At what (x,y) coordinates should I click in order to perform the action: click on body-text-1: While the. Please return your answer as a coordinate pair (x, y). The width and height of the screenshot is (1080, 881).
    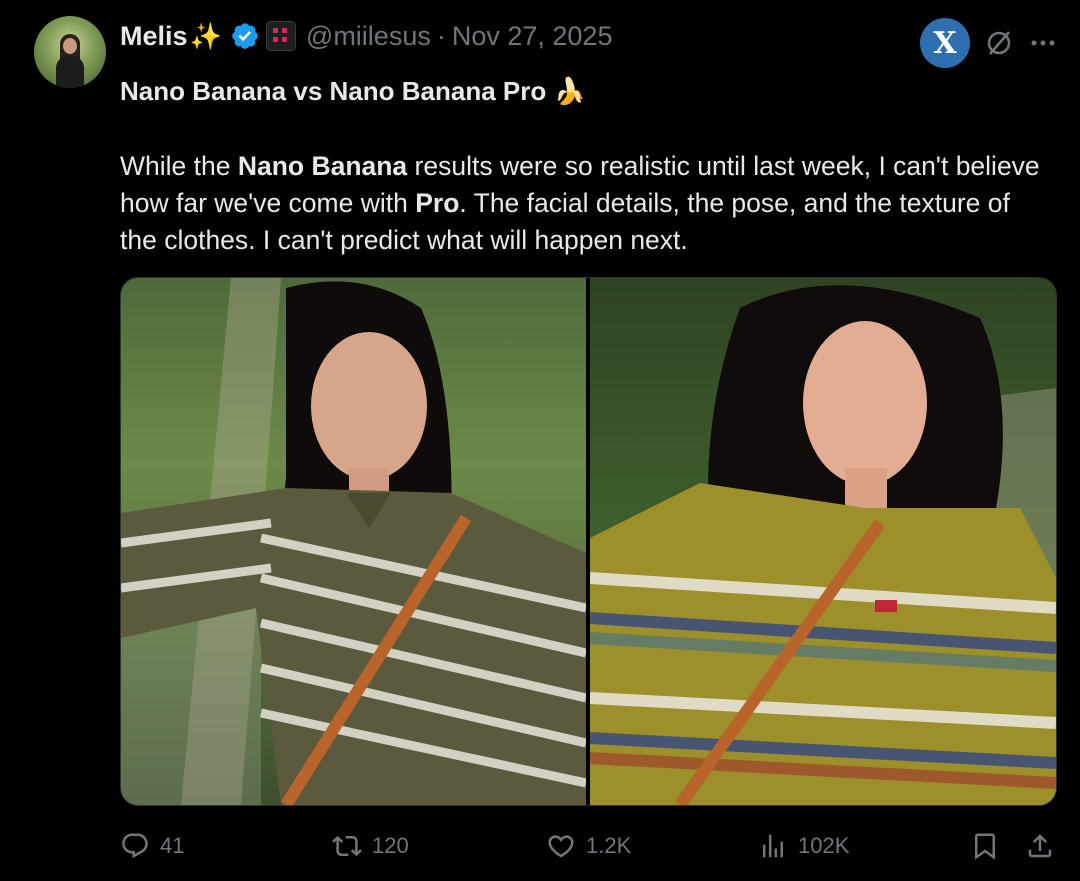
    Looking at the image, I should click on (179, 166).